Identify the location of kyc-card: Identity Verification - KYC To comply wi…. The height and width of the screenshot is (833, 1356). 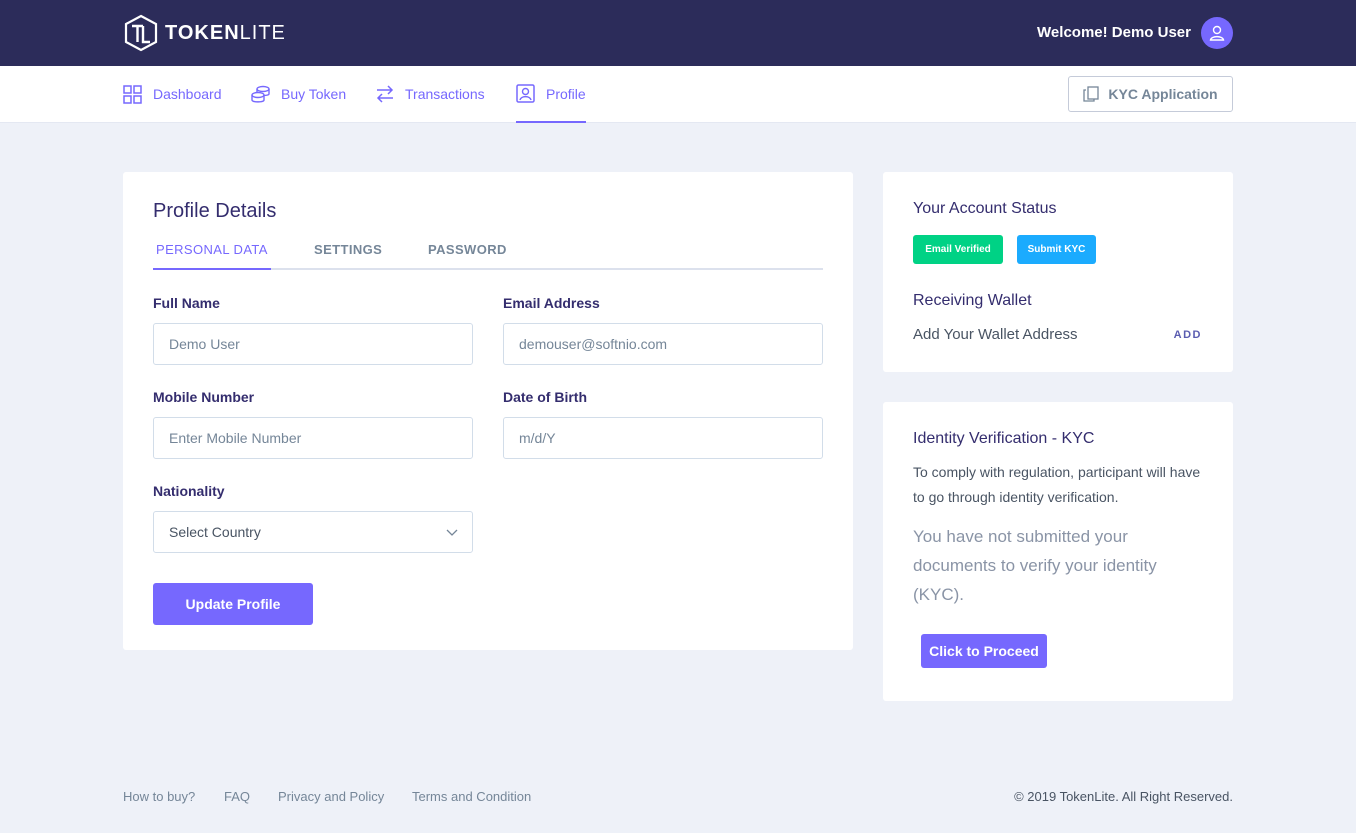
(1058, 551).